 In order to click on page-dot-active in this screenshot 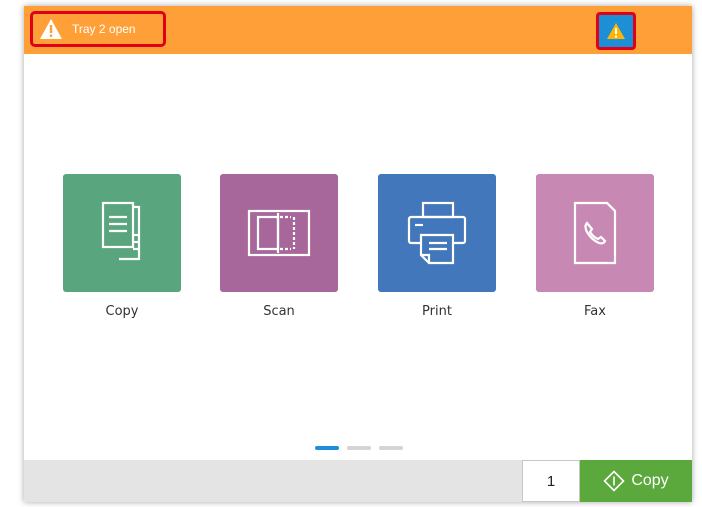, I will do `click(327, 448)`.